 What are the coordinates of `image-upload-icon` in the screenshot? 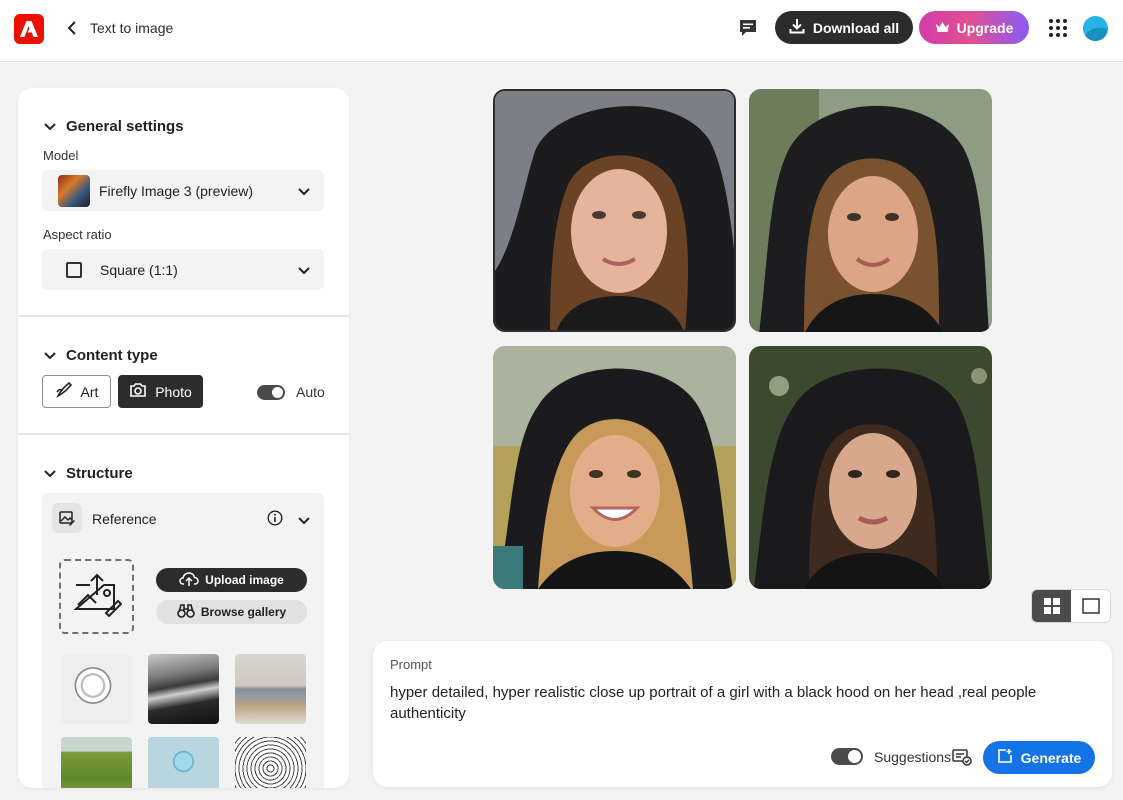 It's located at (97, 596).